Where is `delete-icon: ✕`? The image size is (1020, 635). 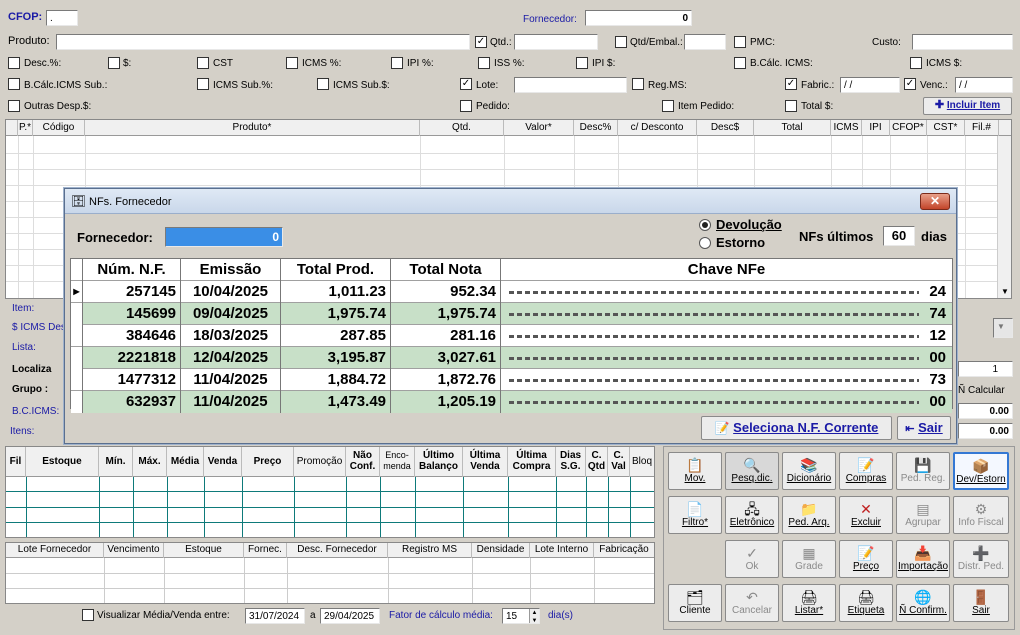
delete-icon: ✕ is located at coordinates (866, 509).